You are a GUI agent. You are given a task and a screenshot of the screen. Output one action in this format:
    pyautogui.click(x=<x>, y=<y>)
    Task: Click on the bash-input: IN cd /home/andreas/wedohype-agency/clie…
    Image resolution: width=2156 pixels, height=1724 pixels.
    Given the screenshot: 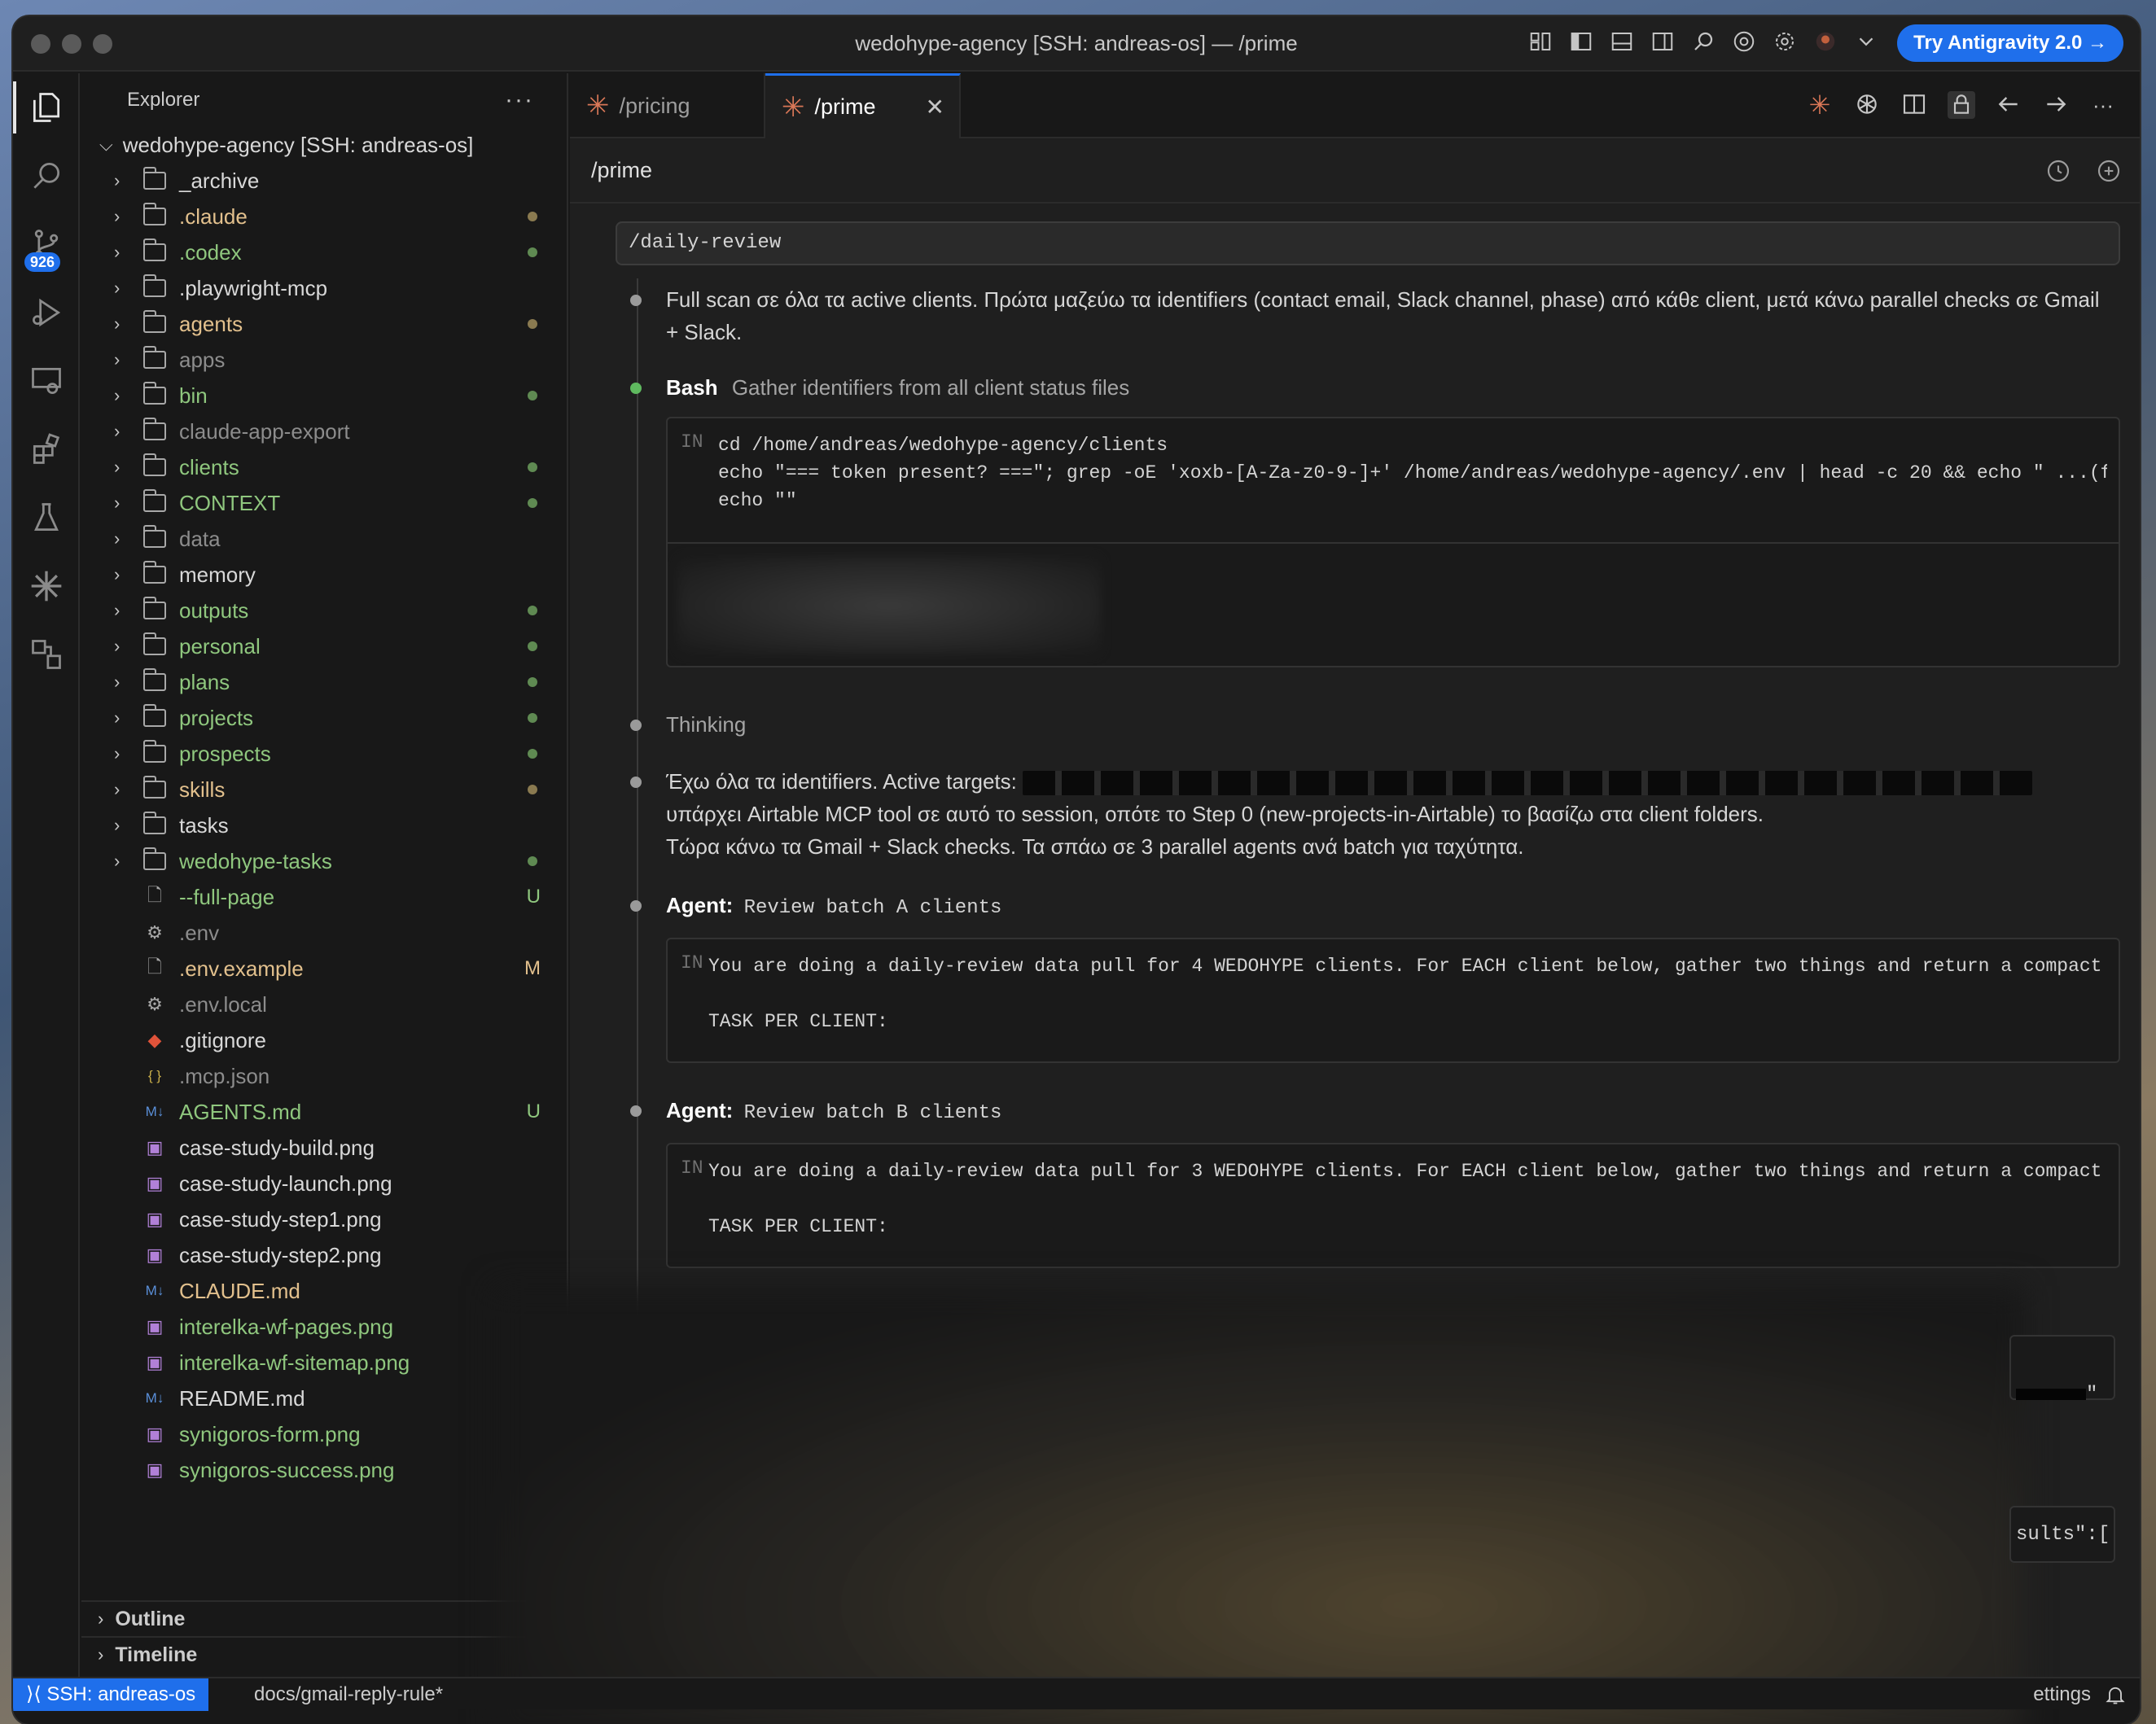 What is the action you would take?
    pyautogui.click(x=1394, y=480)
    